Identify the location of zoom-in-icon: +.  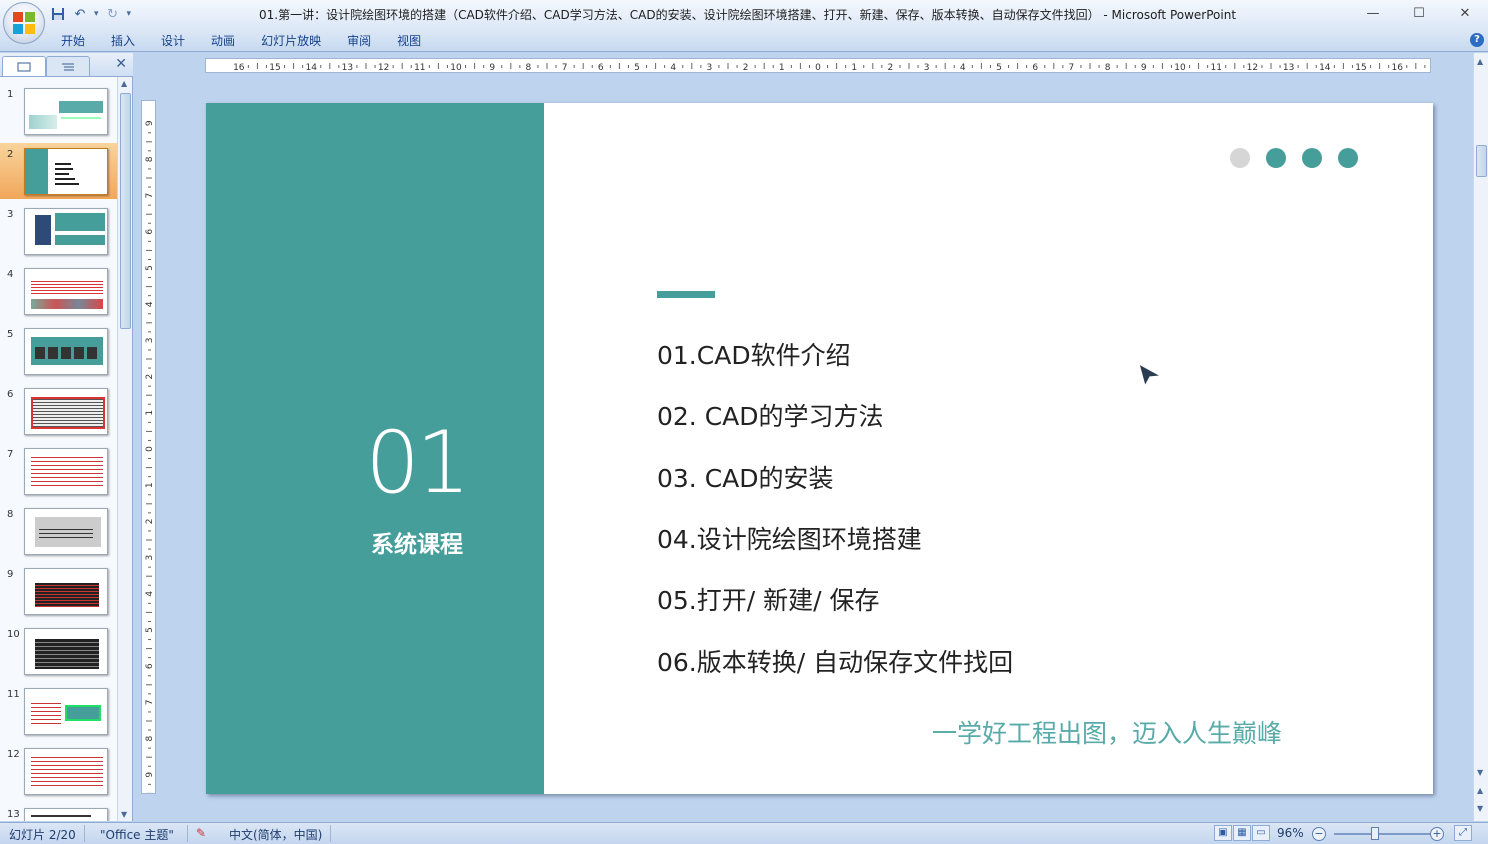
(1437, 834).